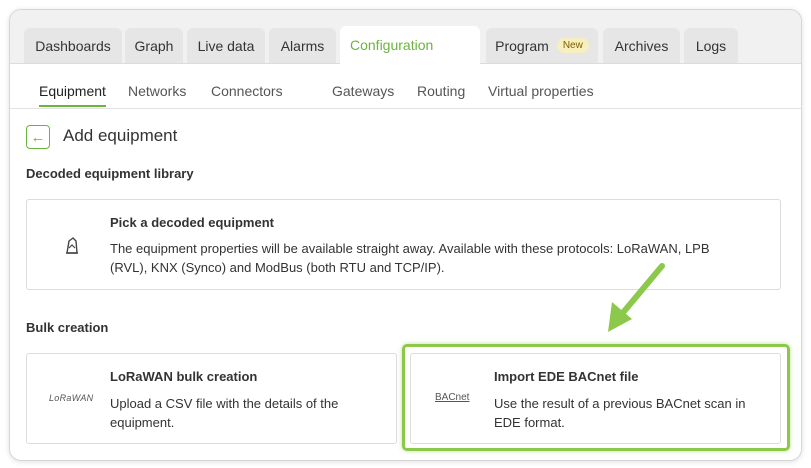 This screenshot has width=811, height=468. I want to click on tab-alarms: Alarms, so click(302, 45).